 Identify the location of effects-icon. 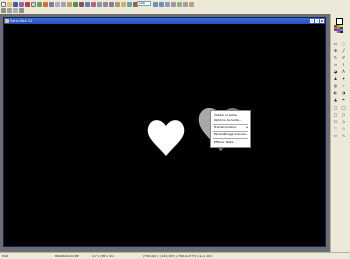
(111, 4).